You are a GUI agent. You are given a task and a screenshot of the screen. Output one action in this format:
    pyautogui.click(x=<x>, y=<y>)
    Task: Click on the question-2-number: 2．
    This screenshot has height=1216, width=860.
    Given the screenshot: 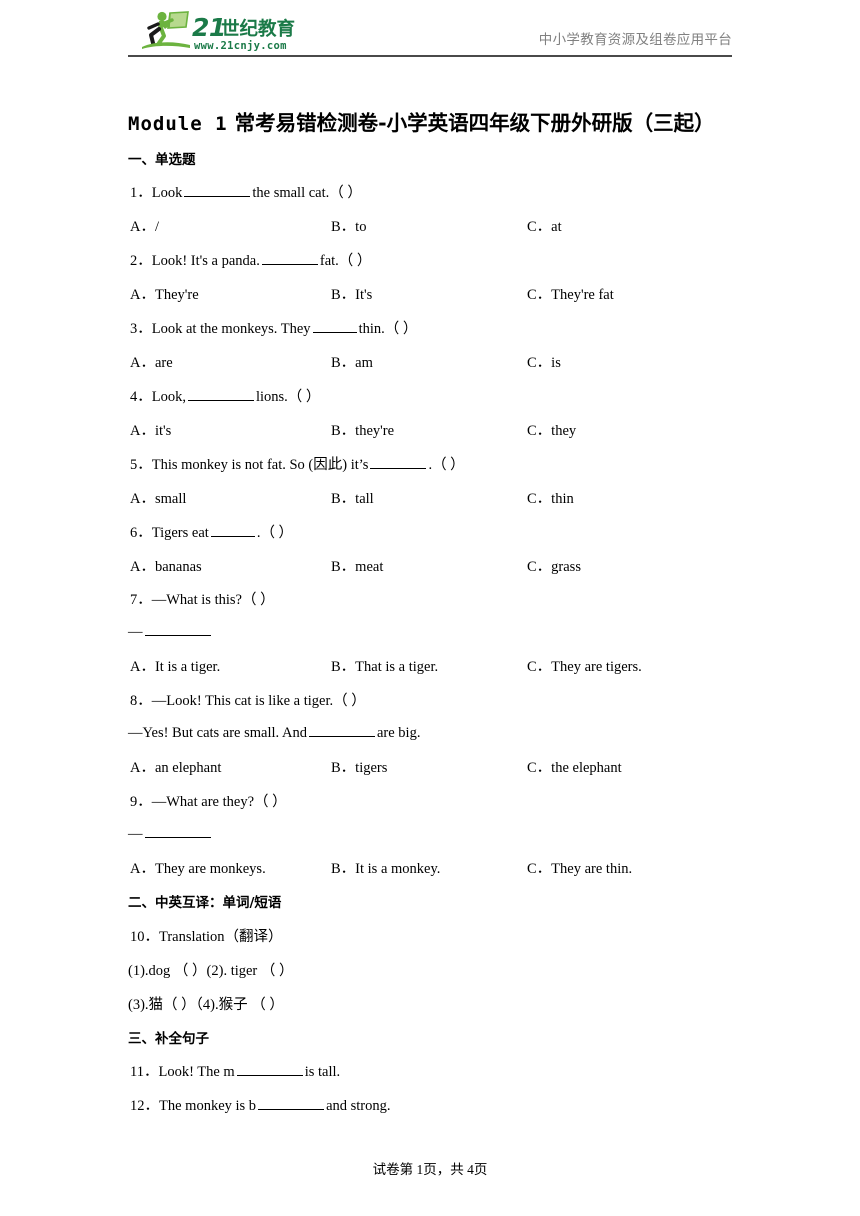 What is the action you would take?
    pyautogui.click(x=141, y=261)
    